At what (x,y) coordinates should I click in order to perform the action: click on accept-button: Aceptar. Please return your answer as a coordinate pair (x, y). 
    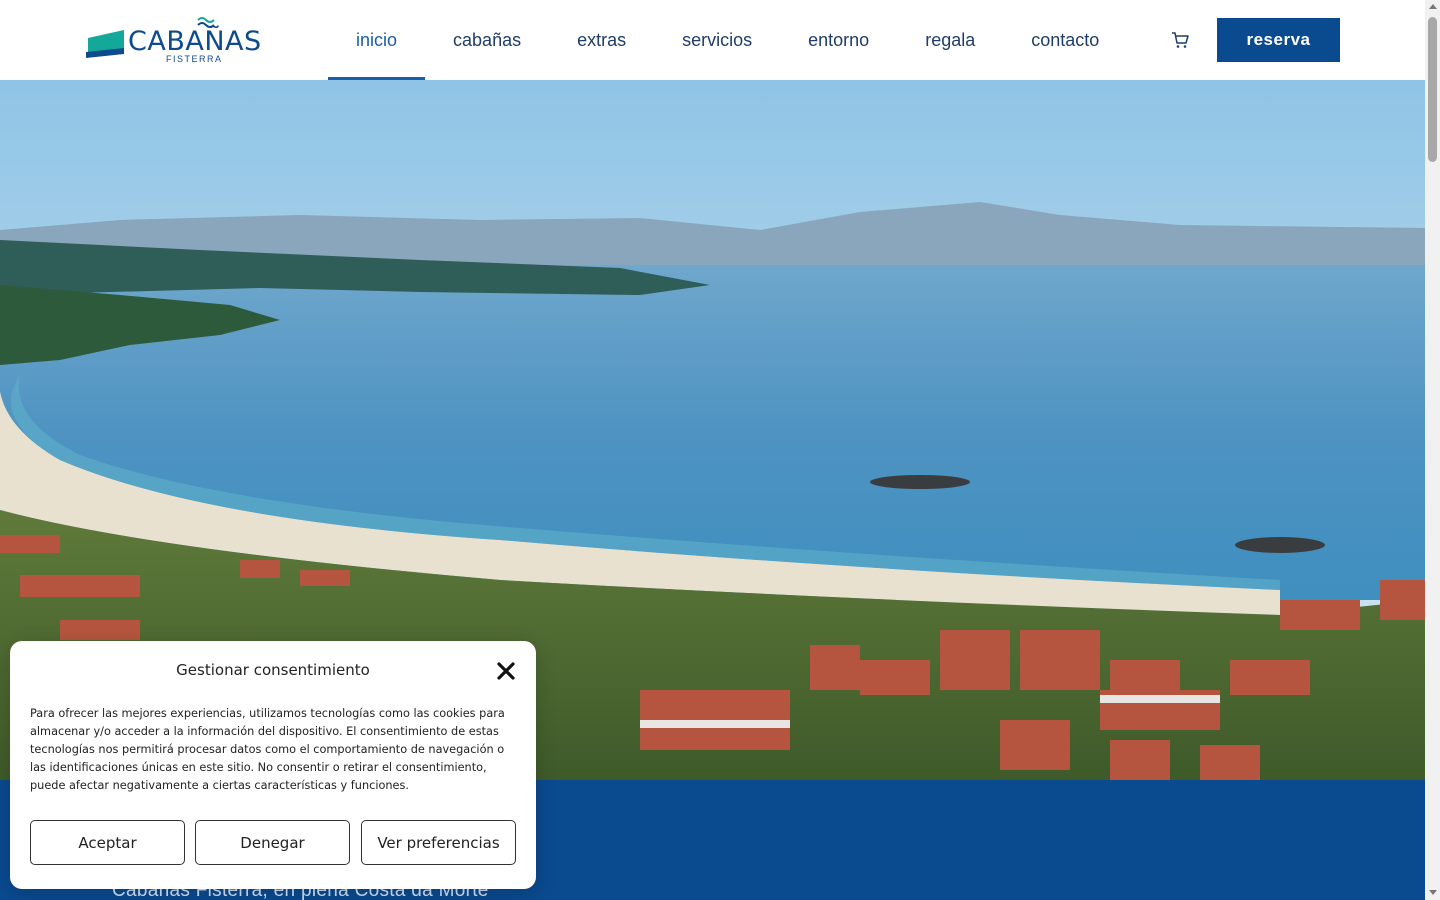
    Looking at the image, I should click on (107, 842).